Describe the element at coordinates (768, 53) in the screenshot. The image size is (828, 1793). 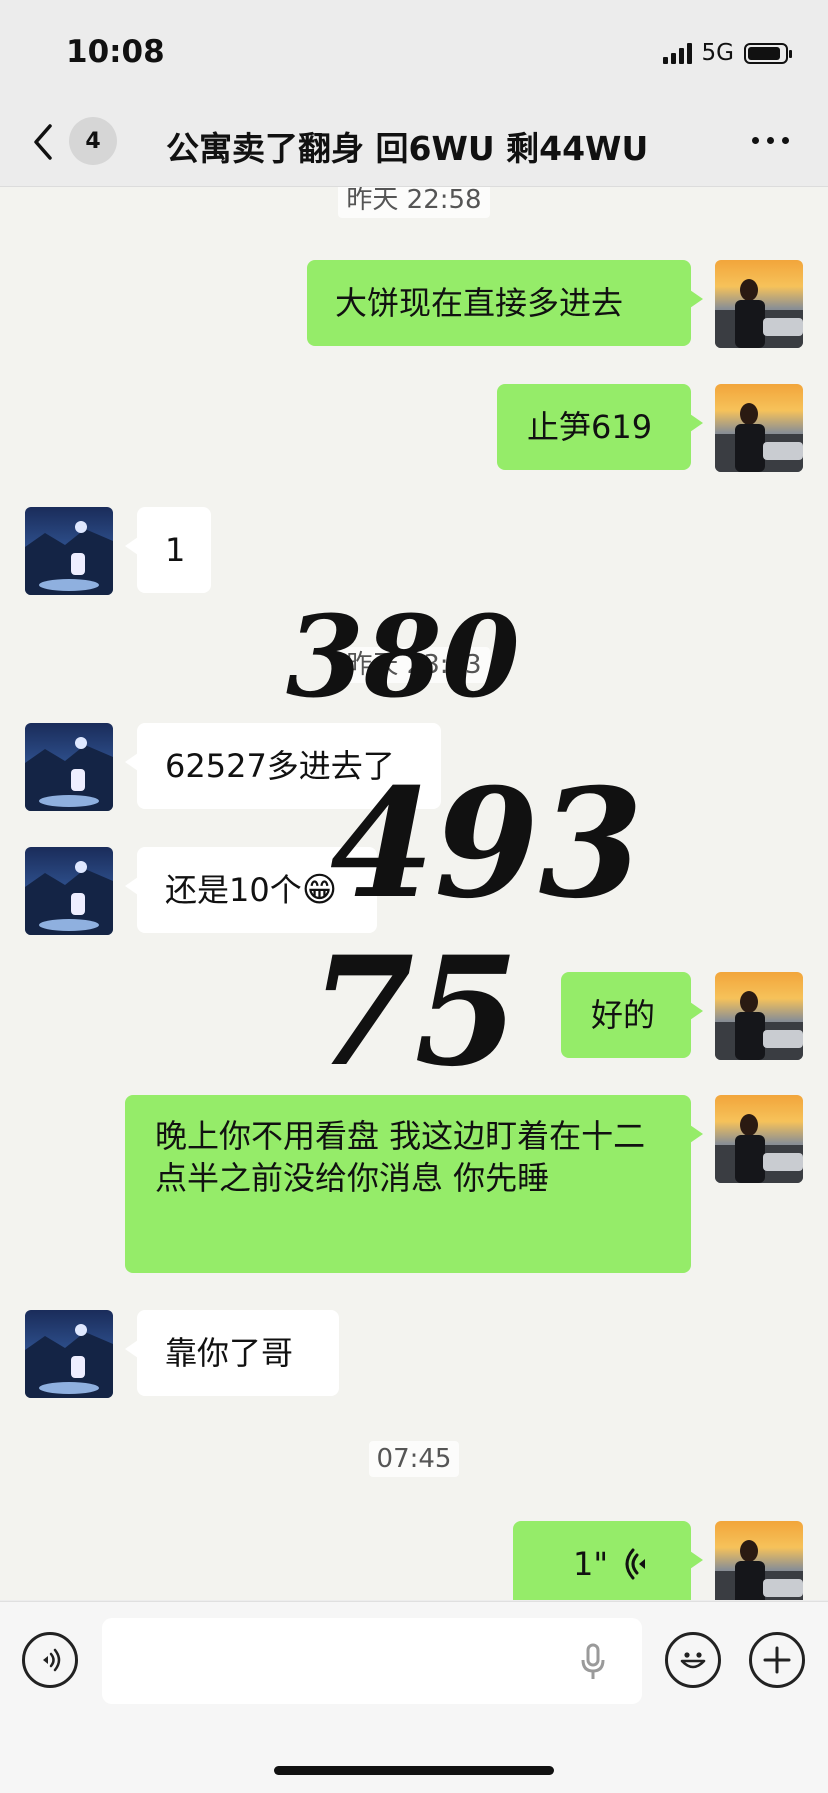
I see `battery-icon` at that location.